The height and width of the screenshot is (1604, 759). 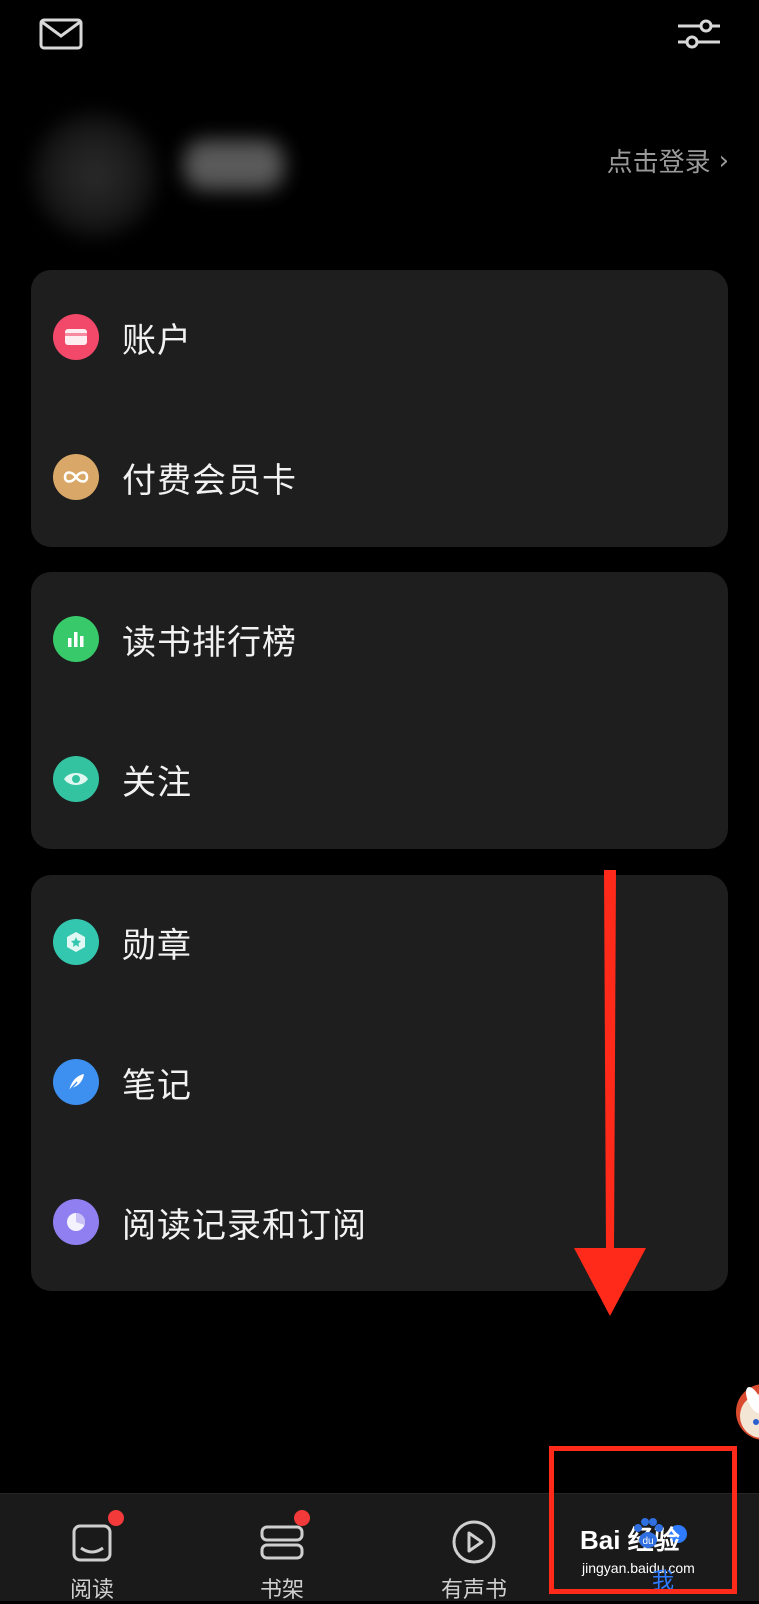 What do you see at coordinates (76, 942) in the screenshot?
I see `medal-icon` at bounding box center [76, 942].